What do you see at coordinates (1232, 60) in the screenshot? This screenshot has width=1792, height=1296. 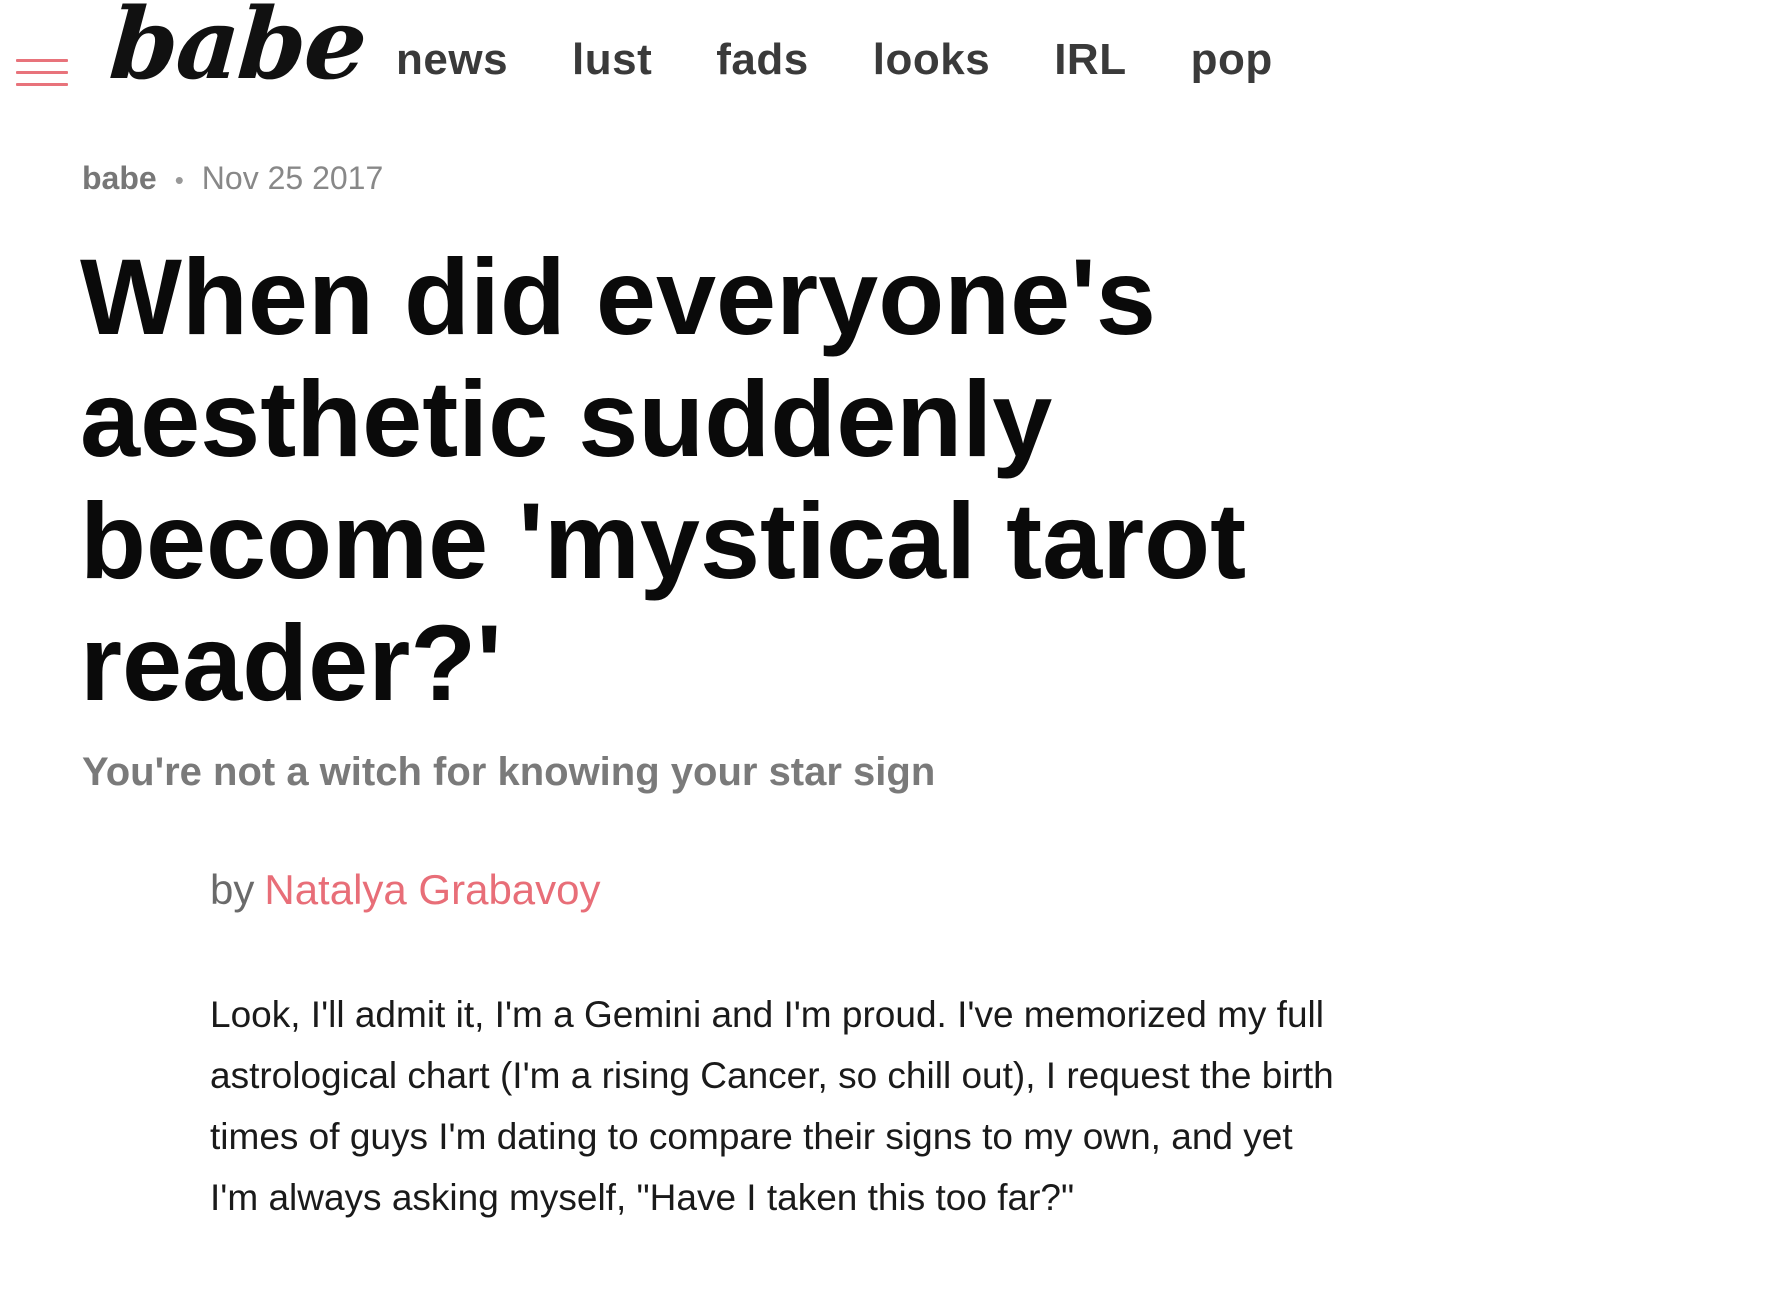 I see `nav-item-pop: pop` at bounding box center [1232, 60].